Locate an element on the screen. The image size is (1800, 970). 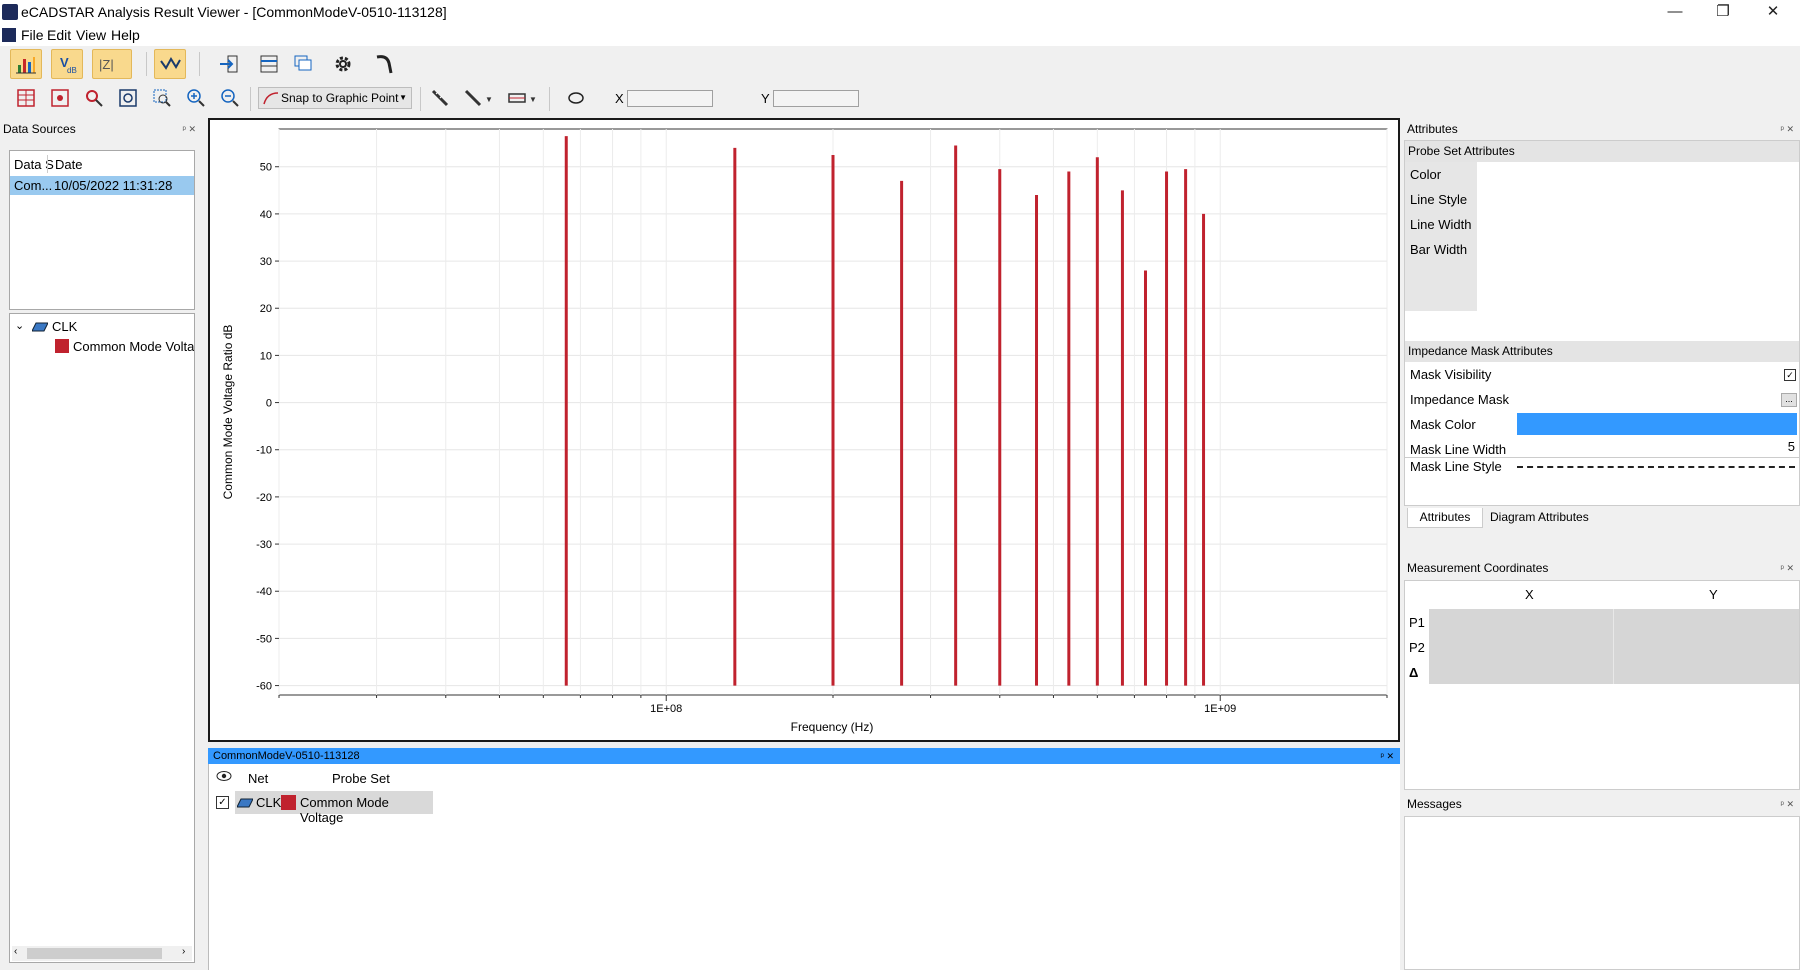
impedance-button: |Z| is located at coordinates (112, 64).